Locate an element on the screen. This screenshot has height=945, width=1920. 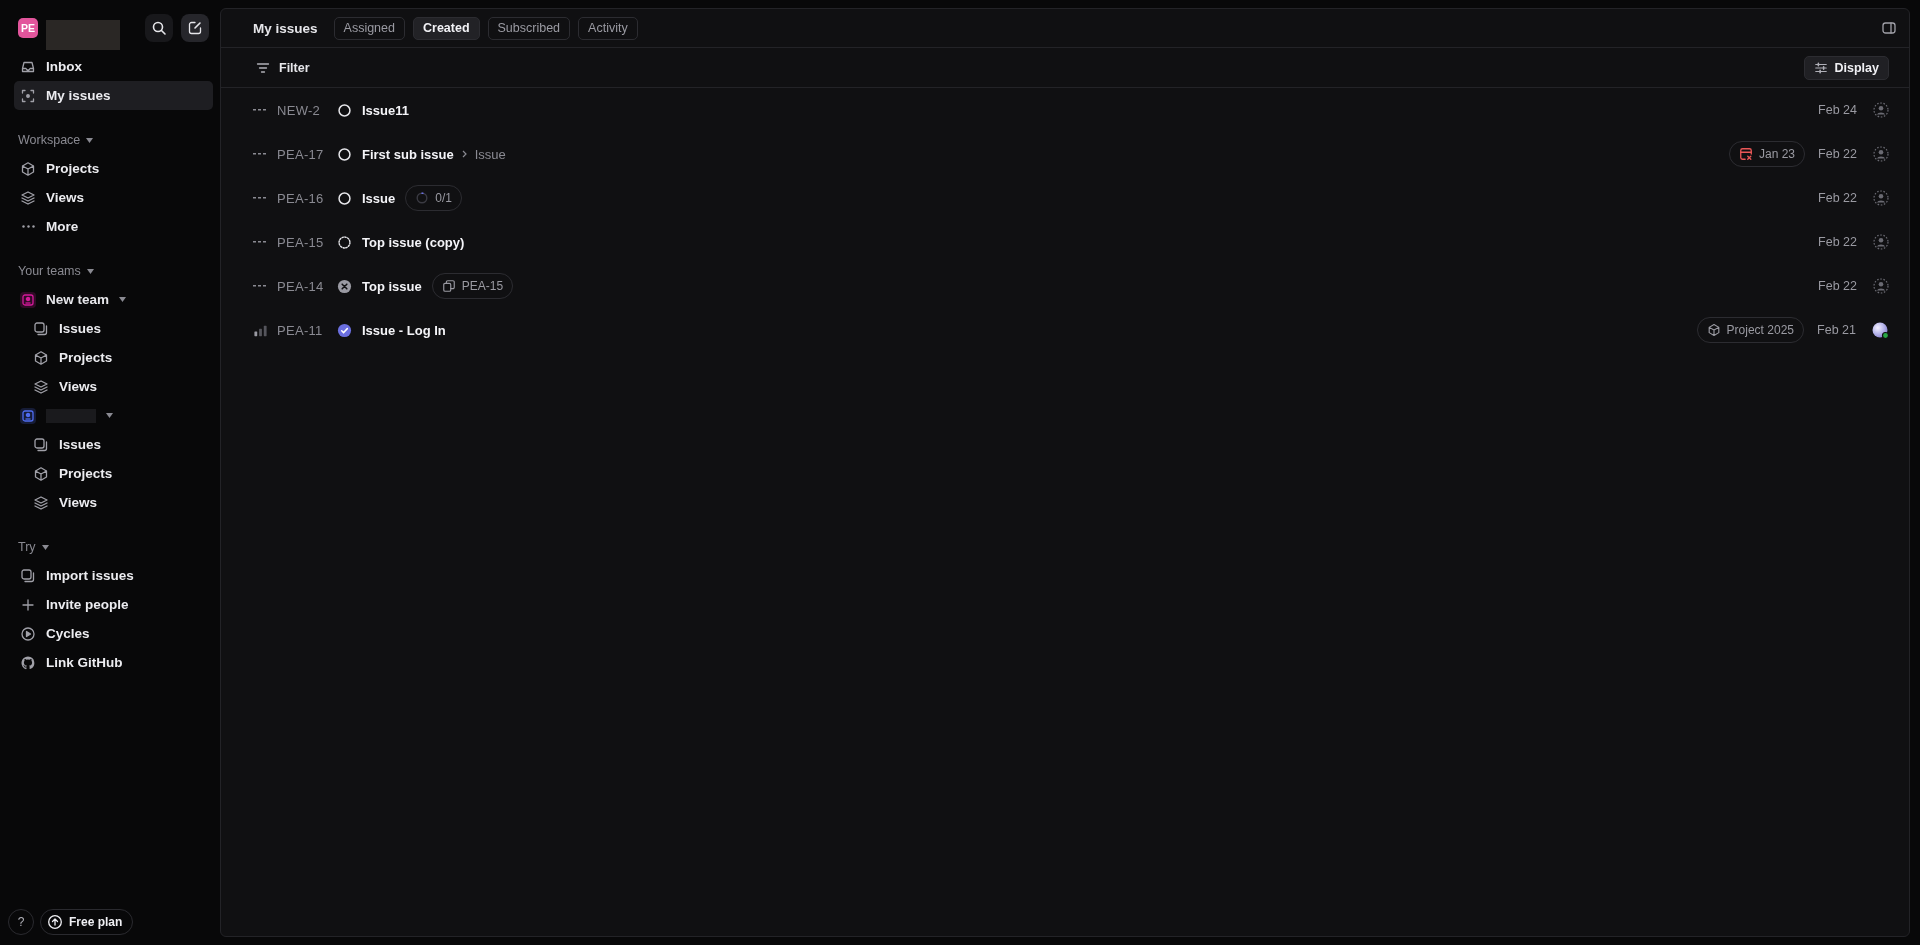
chevron-icon is located at coordinates (464, 154).